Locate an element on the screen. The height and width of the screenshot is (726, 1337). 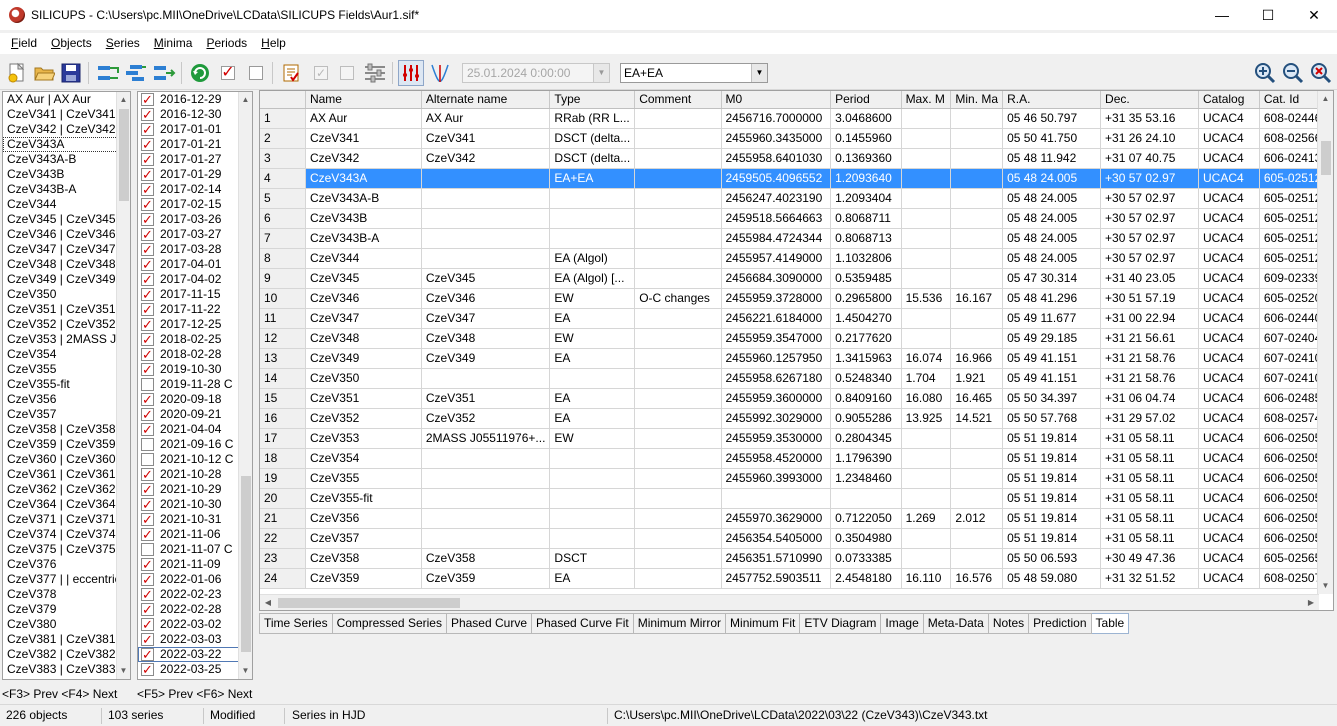
table-cell: CzeV347 is located at coordinates (486, 318).